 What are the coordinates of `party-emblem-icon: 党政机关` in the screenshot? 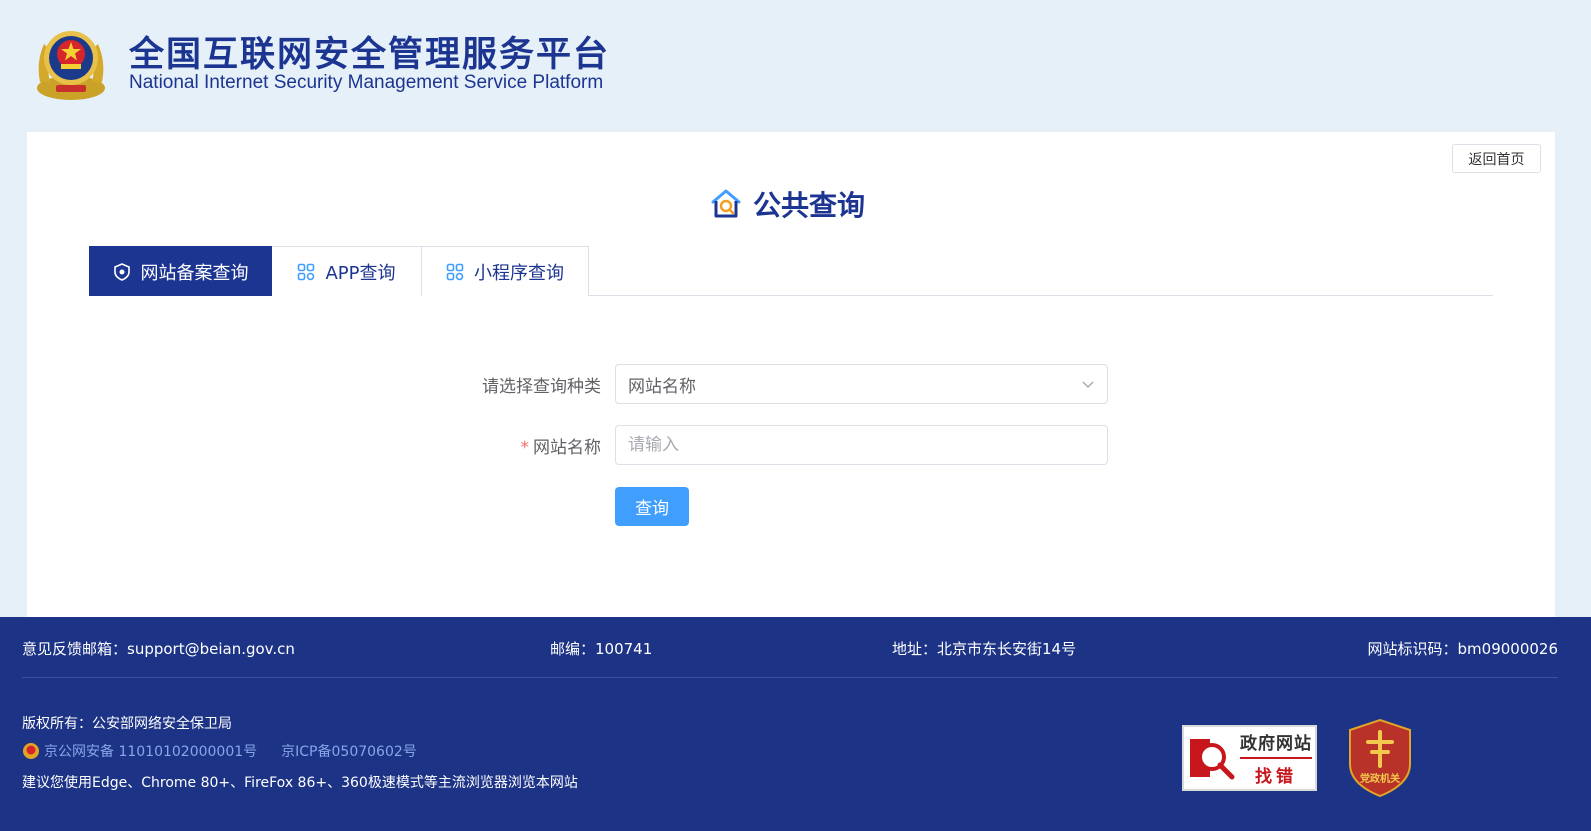 It's located at (1380, 758).